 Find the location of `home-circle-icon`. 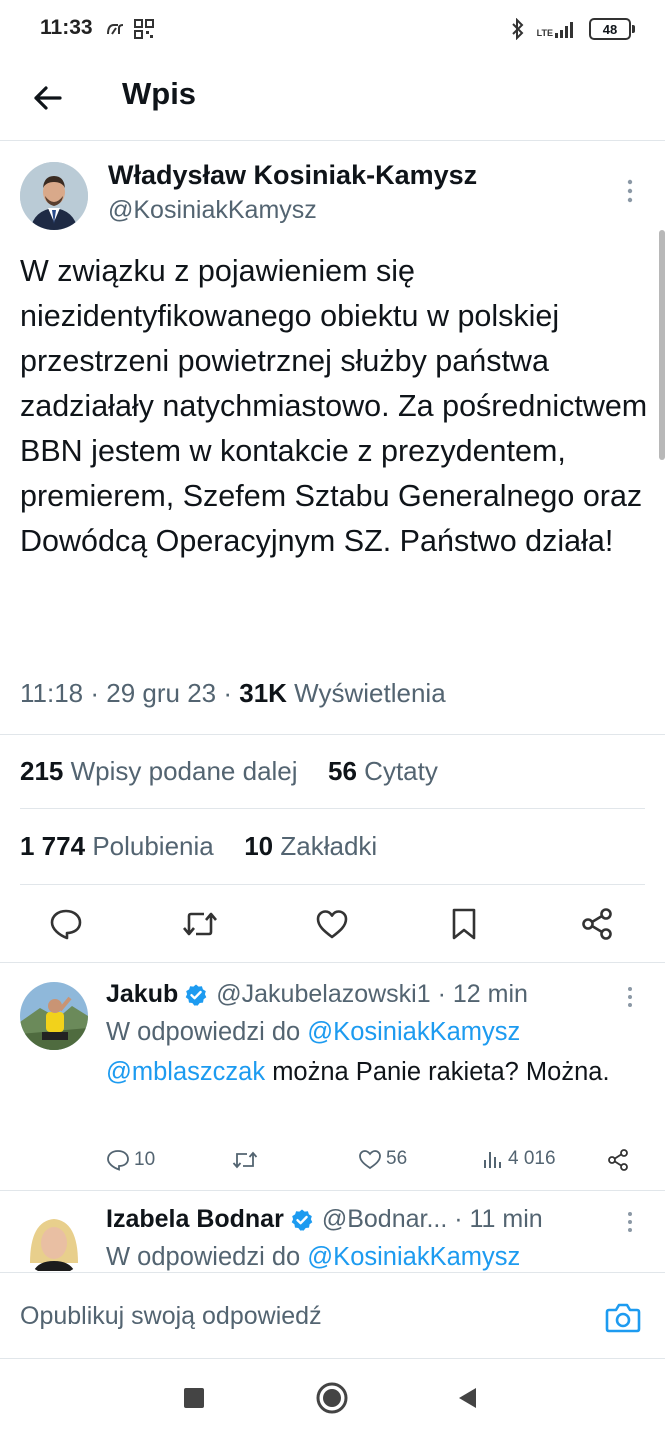

home-circle-icon is located at coordinates (332, 1398).